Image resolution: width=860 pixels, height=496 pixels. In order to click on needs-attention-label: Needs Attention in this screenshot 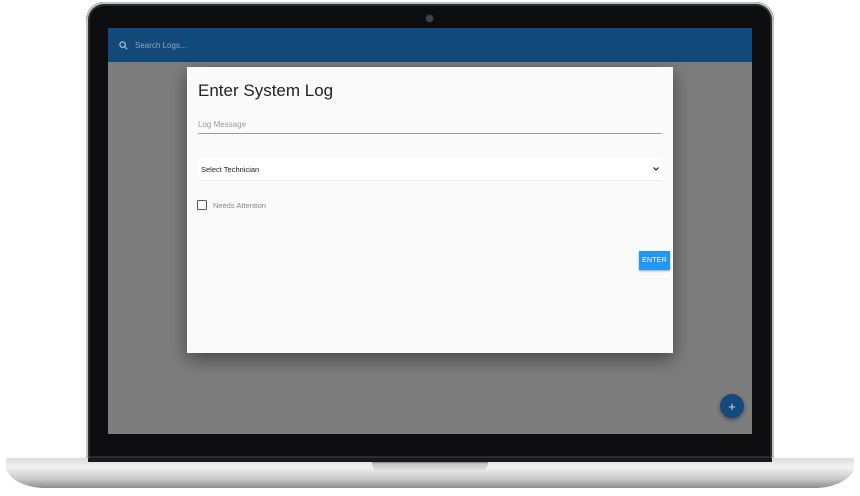, I will do `click(239, 205)`.